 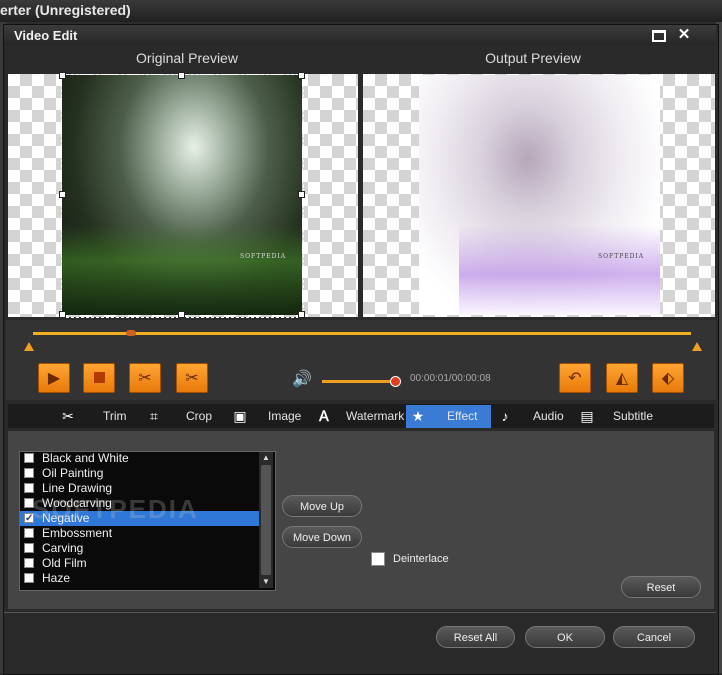 What do you see at coordinates (139, 578) in the screenshot?
I see `effect-item: Haze` at bounding box center [139, 578].